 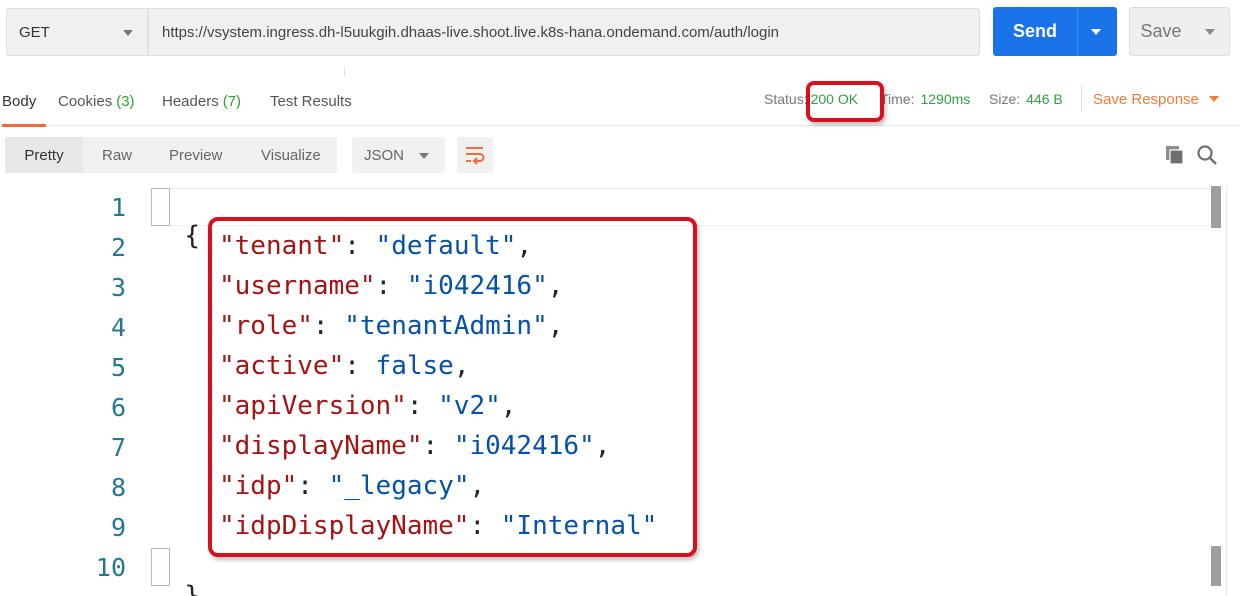 What do you see at coordinates (118, 527) in the screenshot?
I see `line-number: 9` at bounding box center [118, 527].